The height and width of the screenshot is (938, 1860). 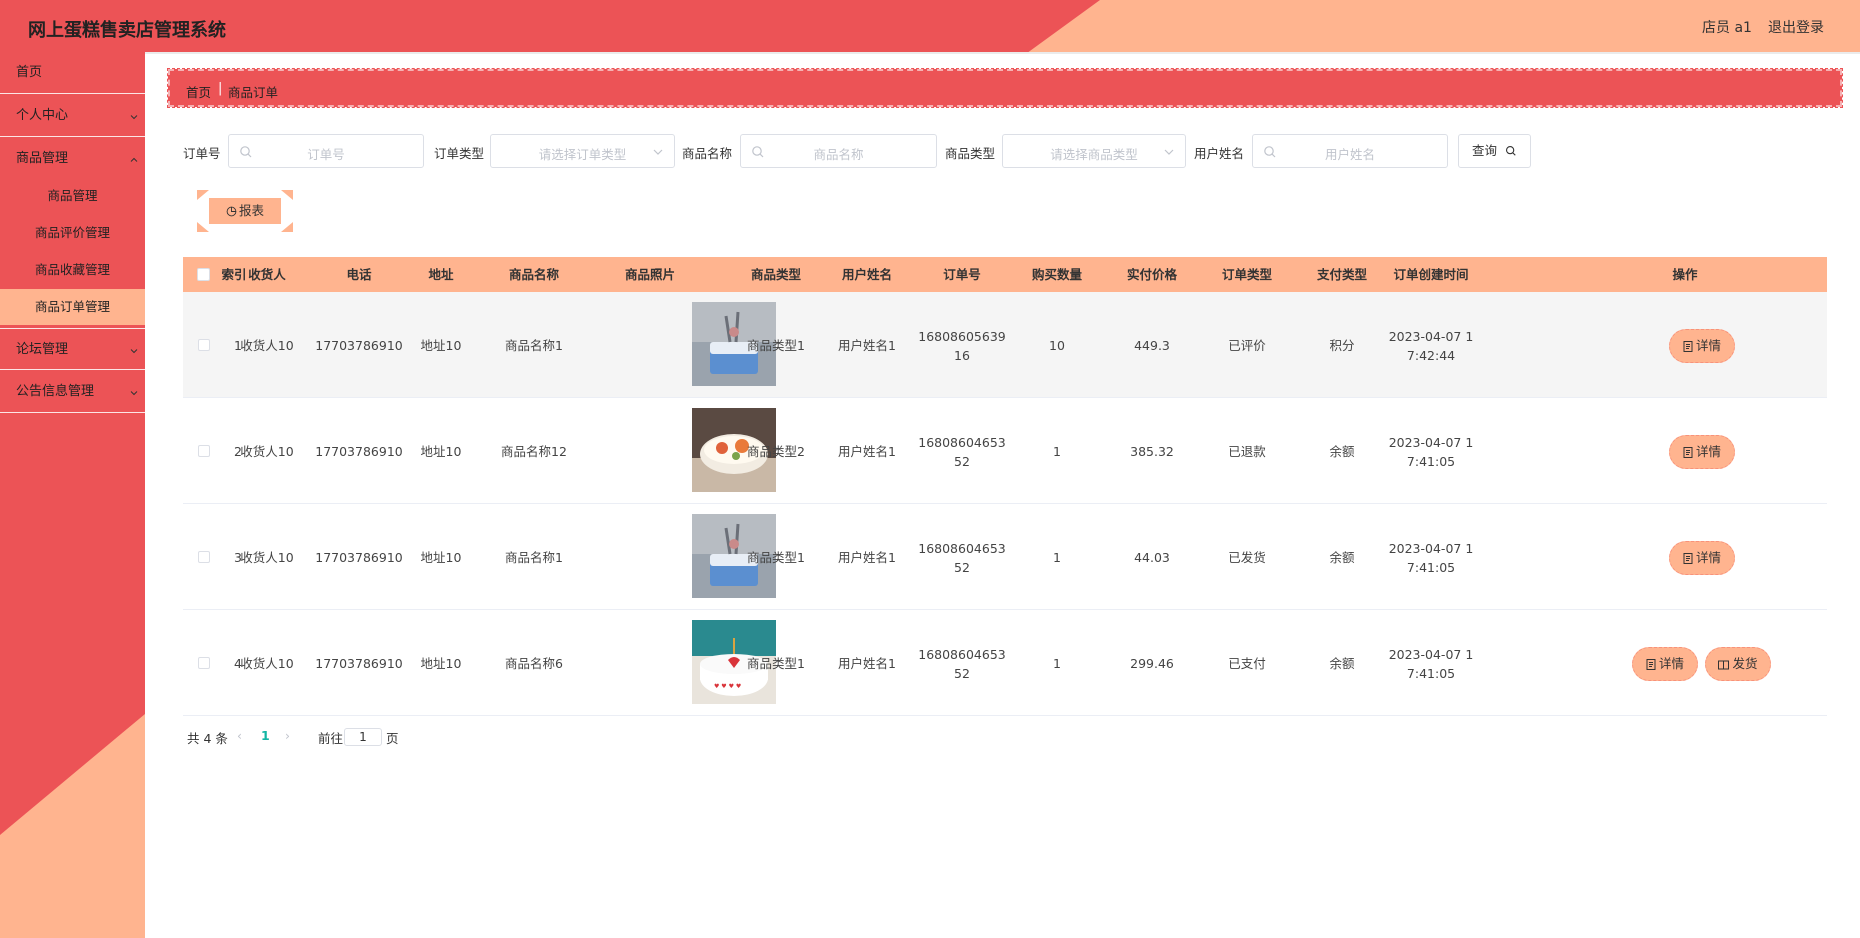 I want to click on cell-order-no: 16808605639 16, so click(x=962, y=346).